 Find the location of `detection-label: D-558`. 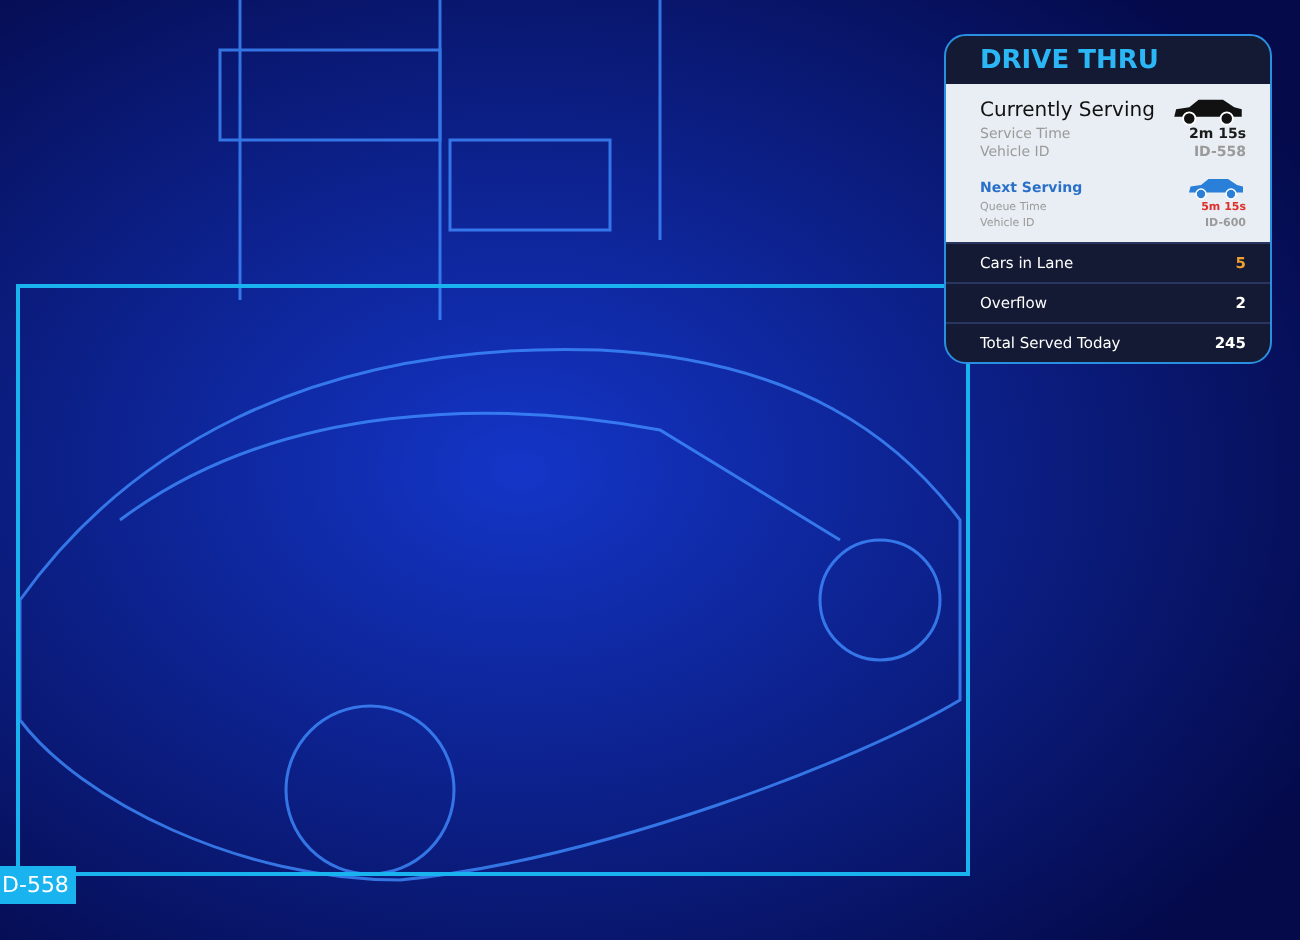

detection-label: D-558 is located at coordinates (38, 885).